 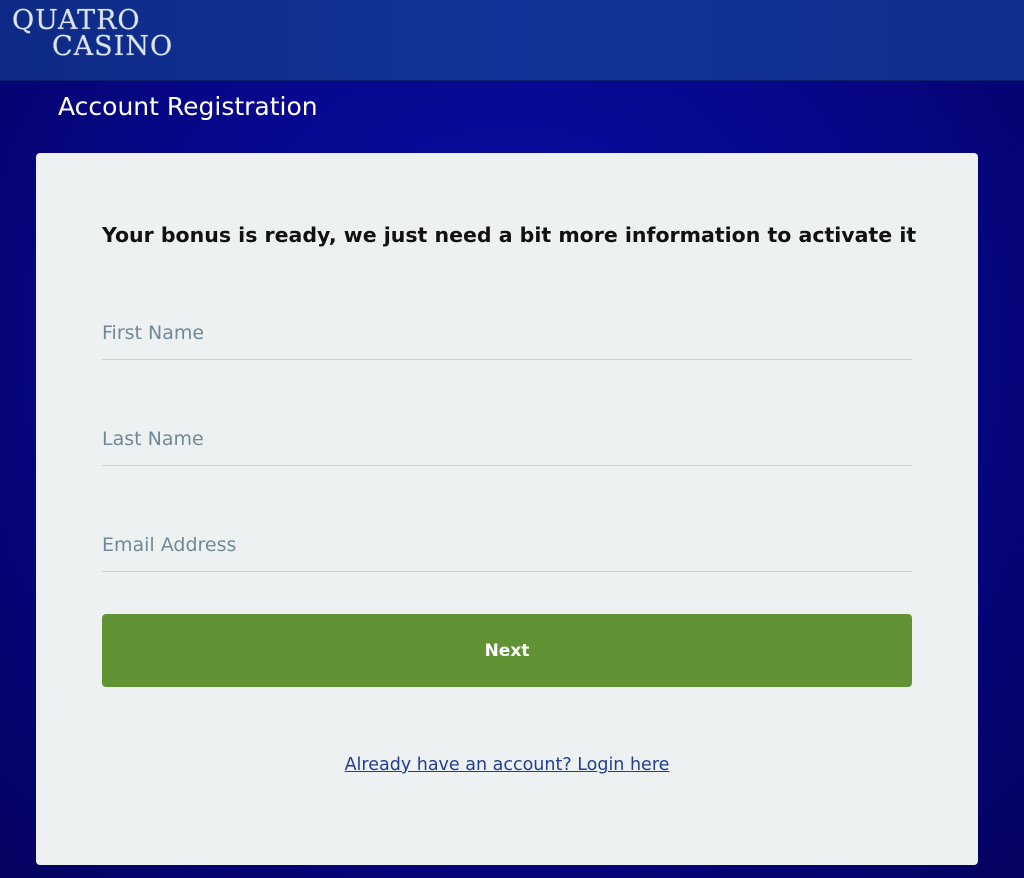 I want to click on email-address-input, so click(x=507, y=545).